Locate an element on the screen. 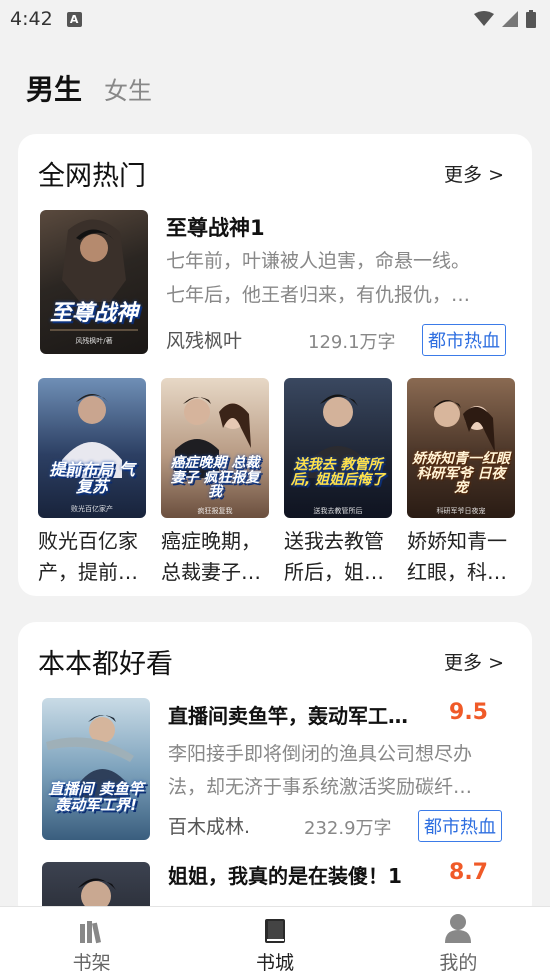  book-title: 至尊战神1 is located at coordinates (215, 227).